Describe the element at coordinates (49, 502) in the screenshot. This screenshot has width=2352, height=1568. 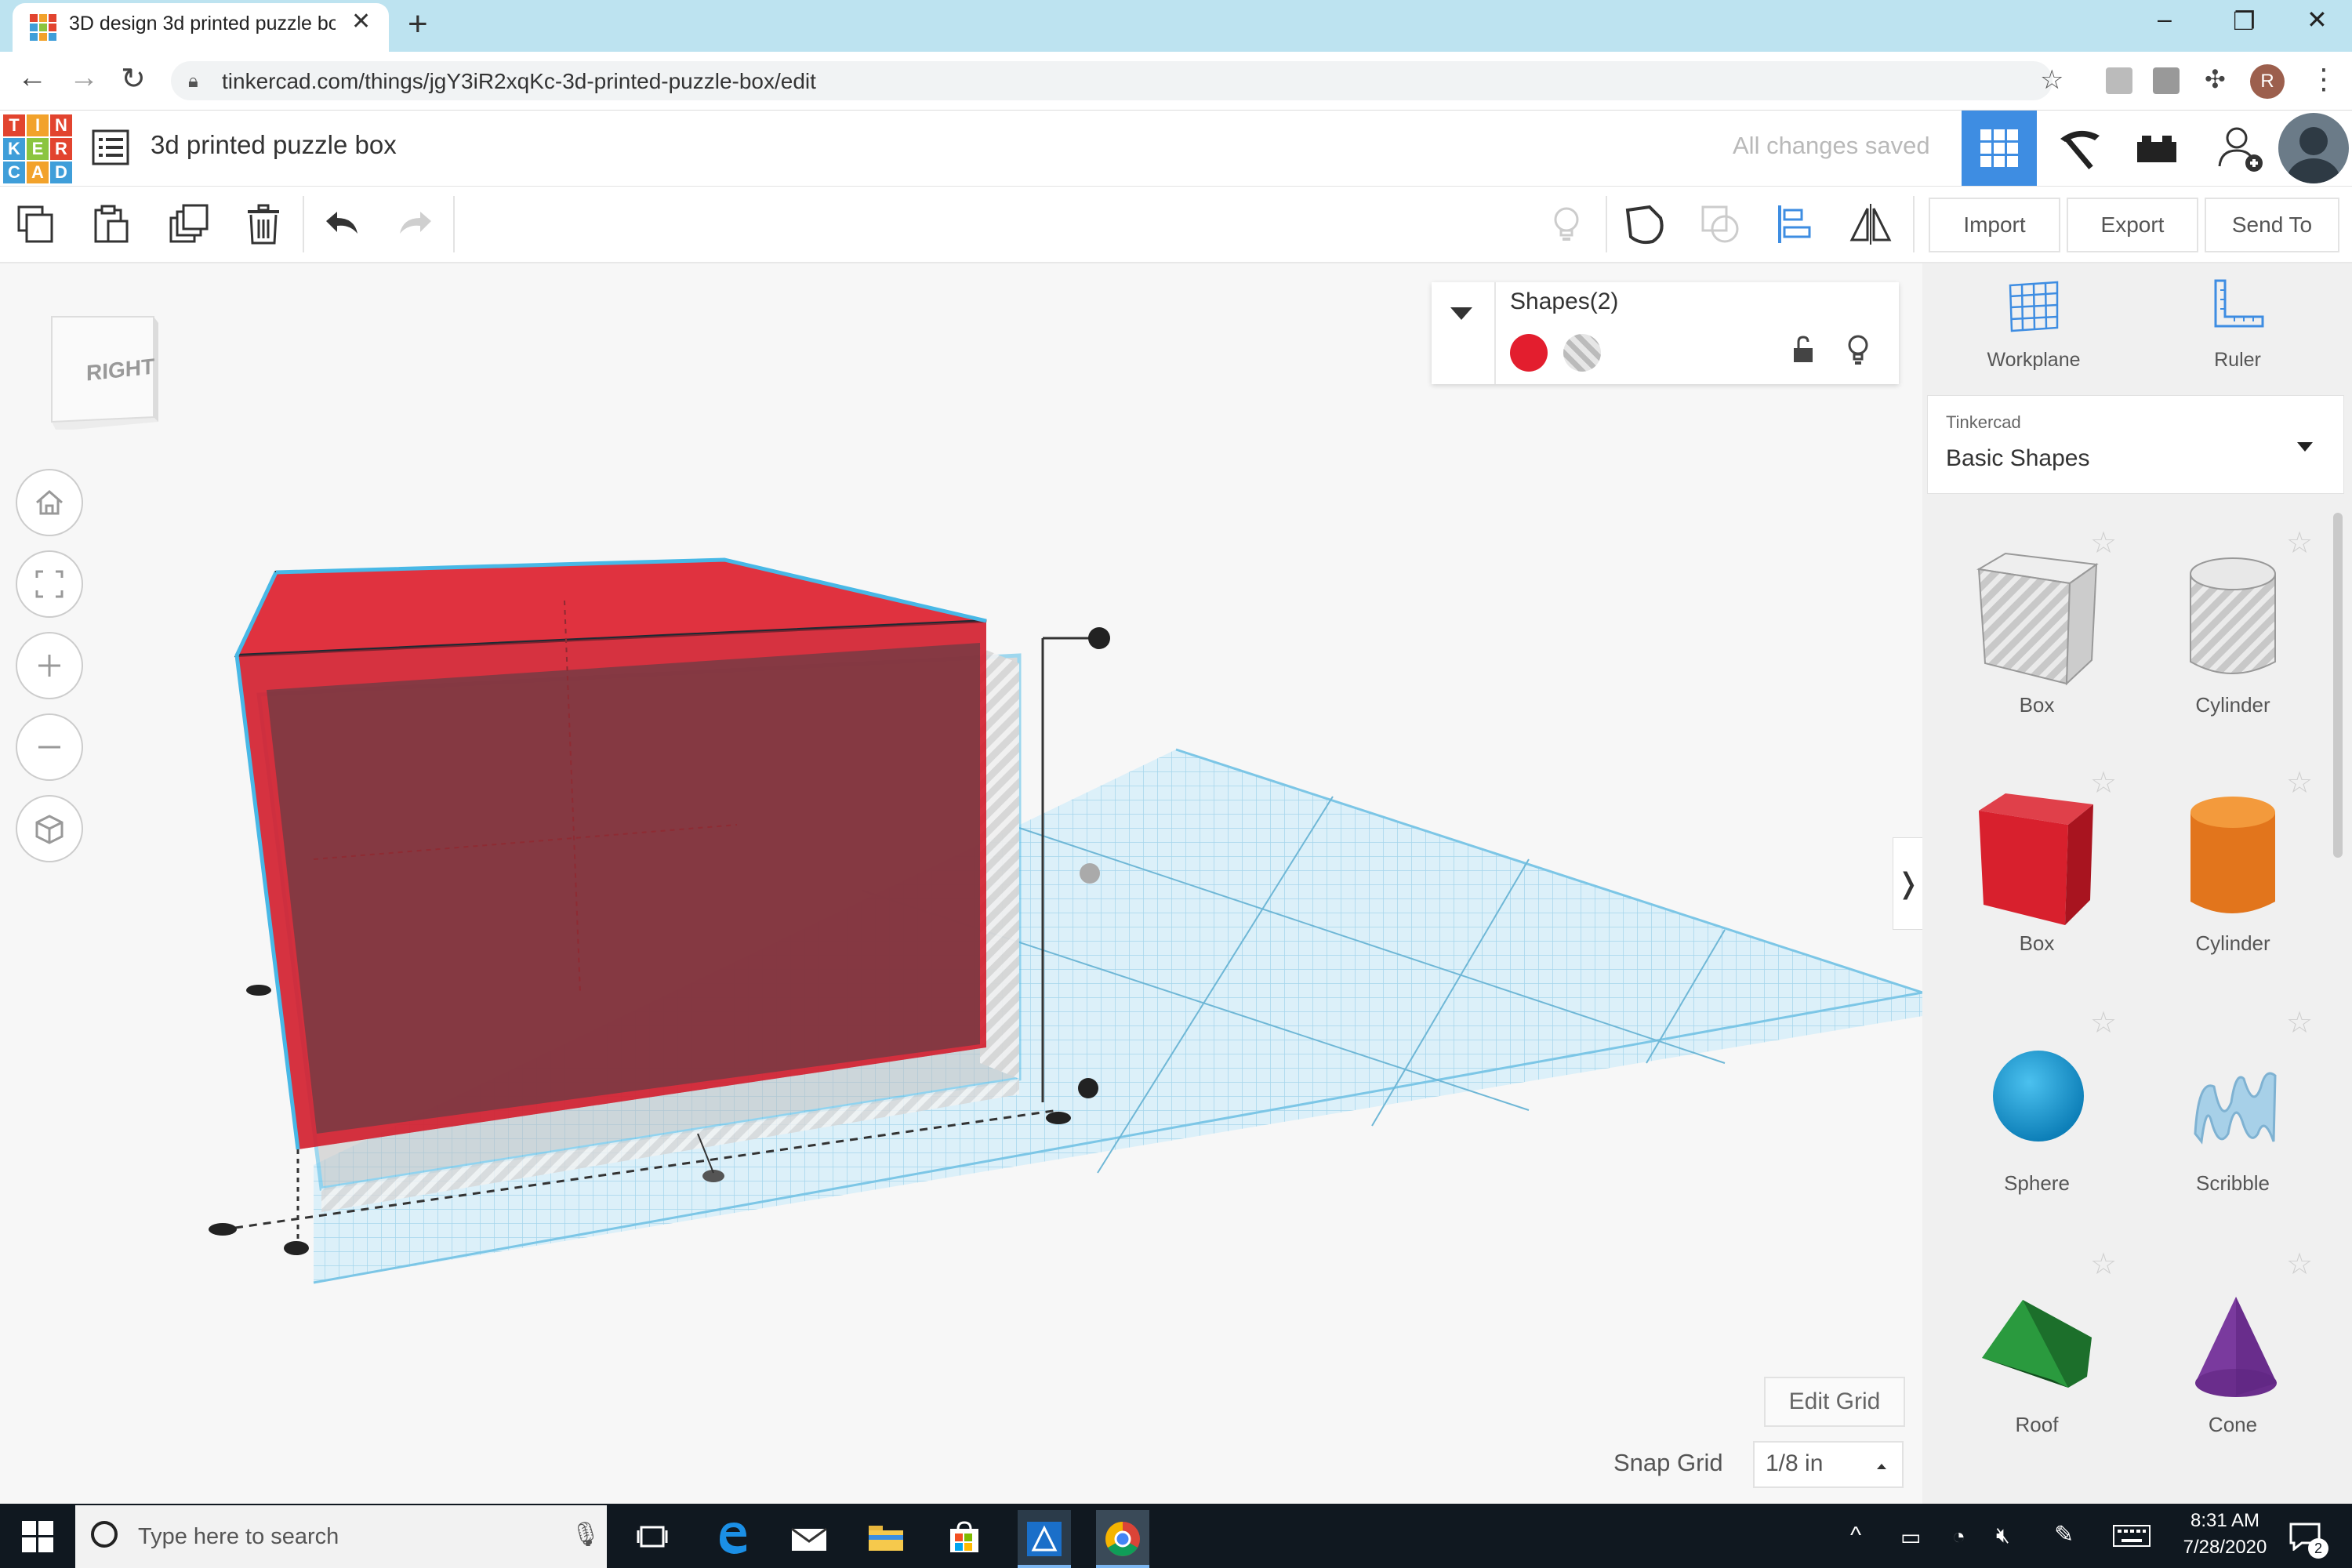
I see `home-view-button` at that location.